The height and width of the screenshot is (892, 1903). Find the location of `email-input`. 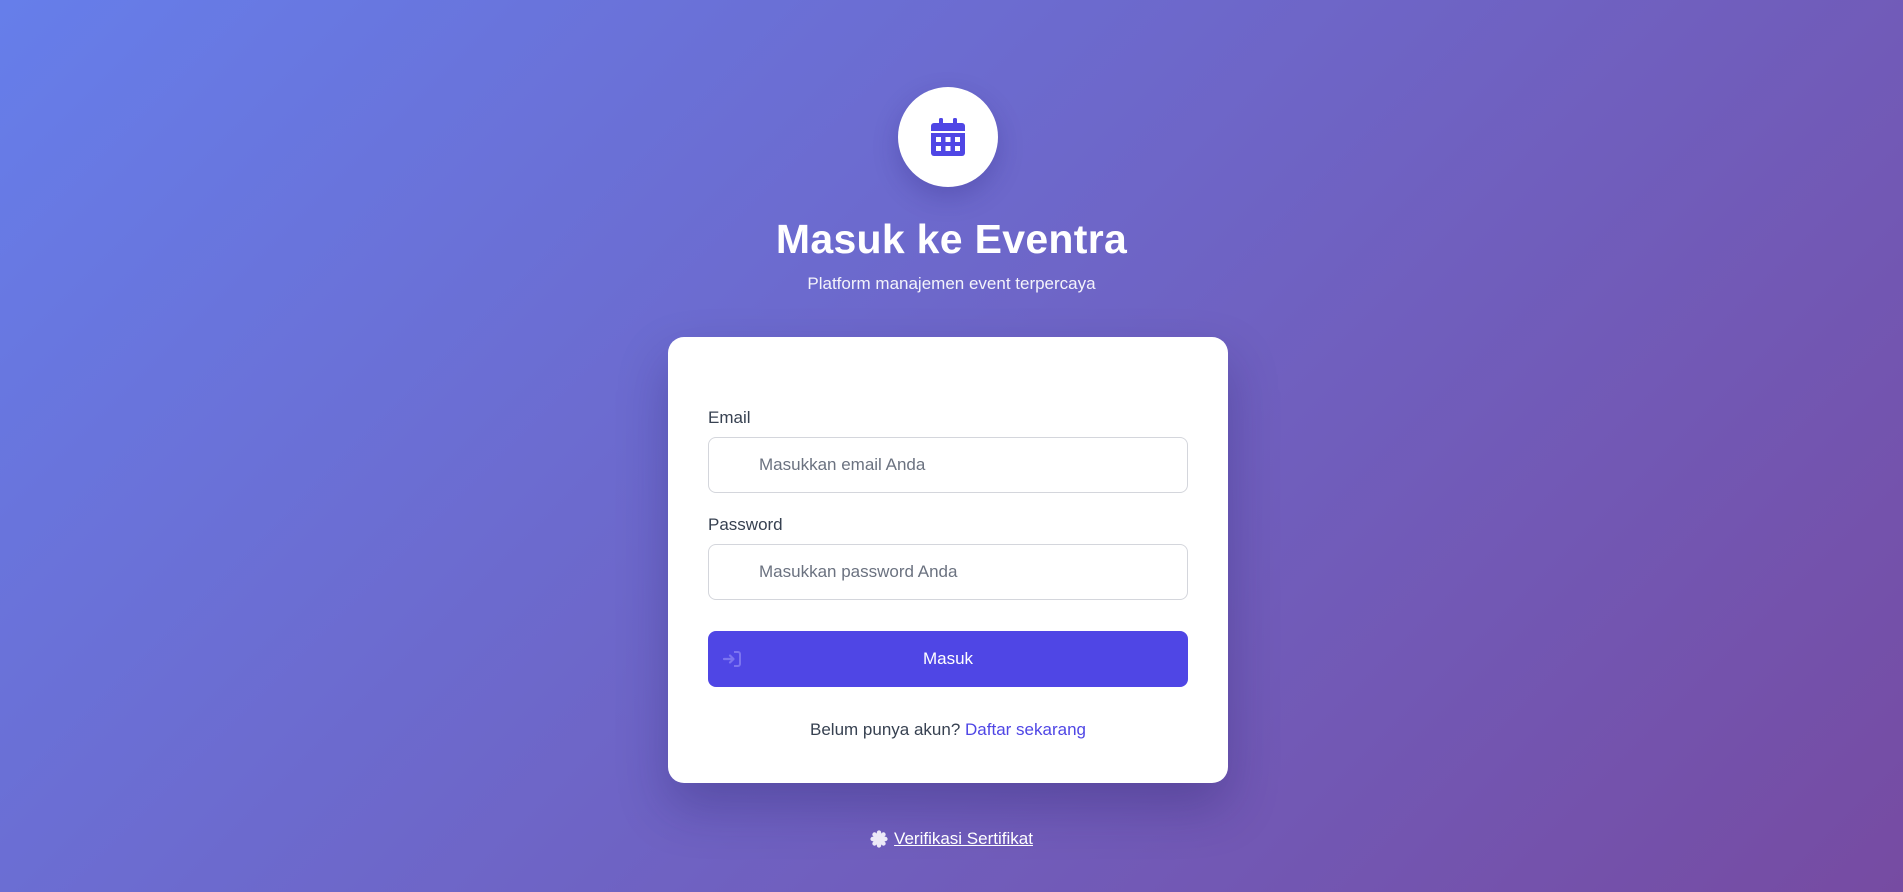

email-input is located at coordinates (948, 465).